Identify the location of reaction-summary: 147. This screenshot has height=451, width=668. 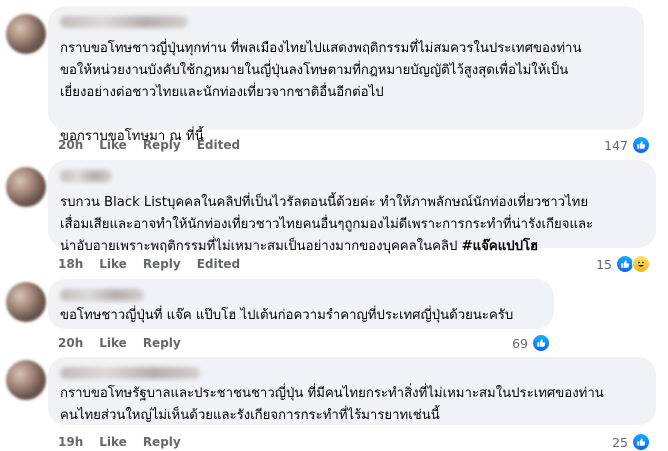
(627, 145).